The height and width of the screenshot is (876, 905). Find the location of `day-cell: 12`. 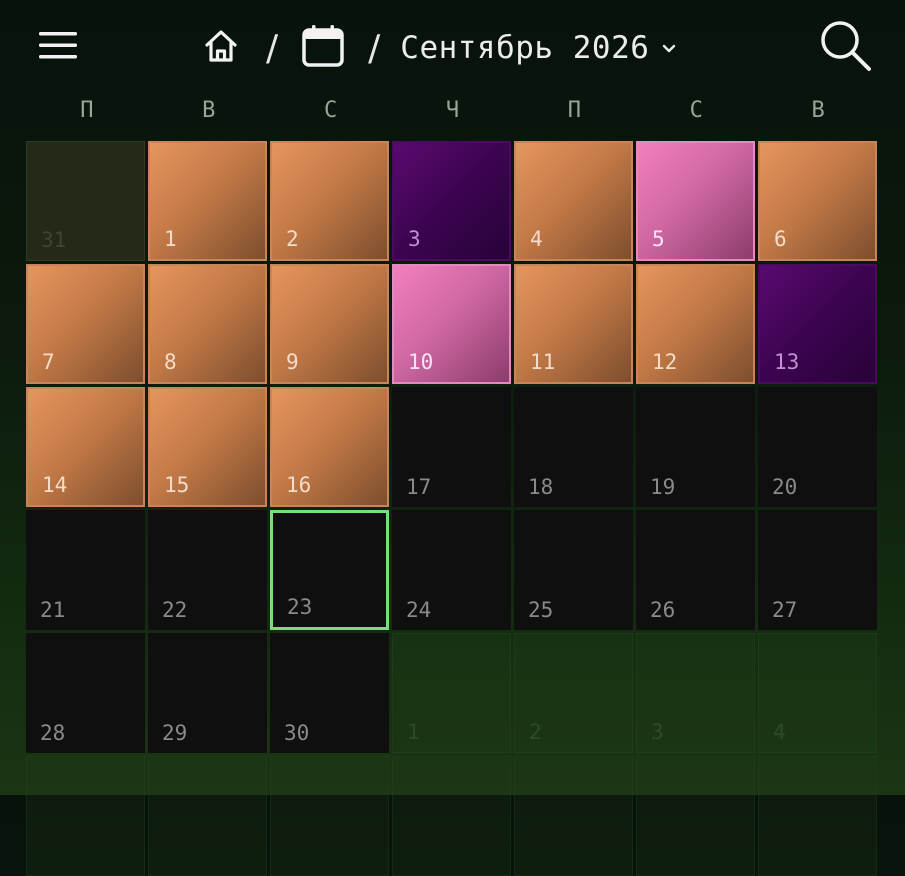

day-cell: 12 is located at coordinates (695, 324).